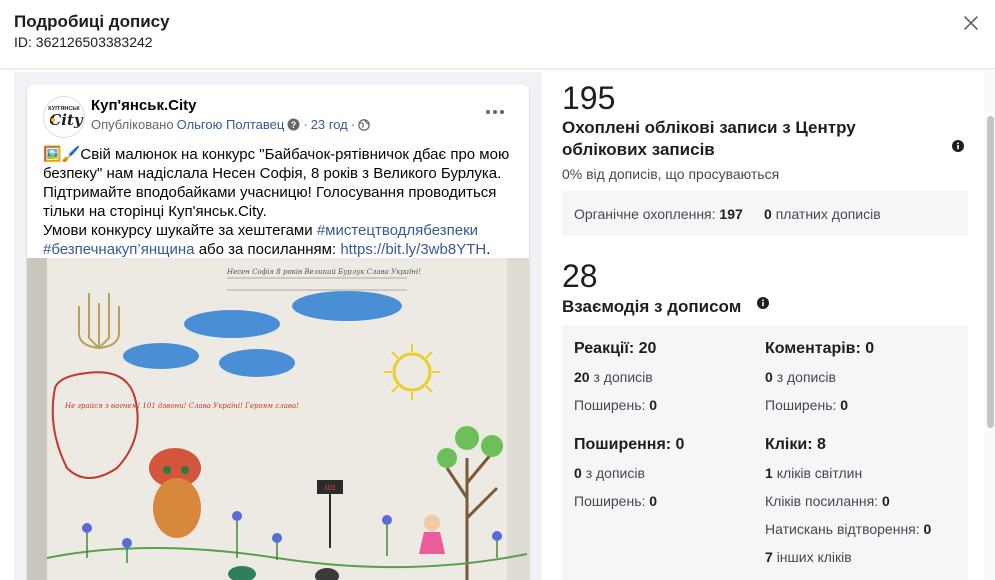 The width and height of the screenshot is (995, 580). I want to click on close-button, so click(971, 23).